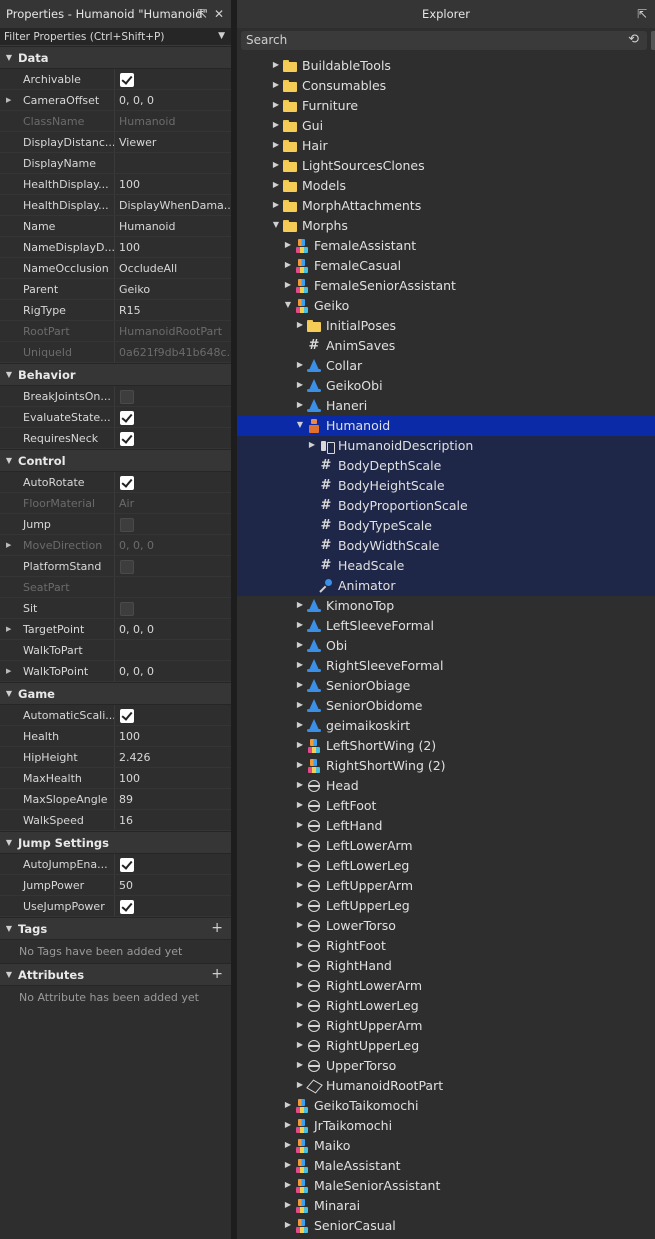 This screenshot has width=655, height=1239. I want to click on property-row: MaxSlopeAngle 89, so click(115, 799).